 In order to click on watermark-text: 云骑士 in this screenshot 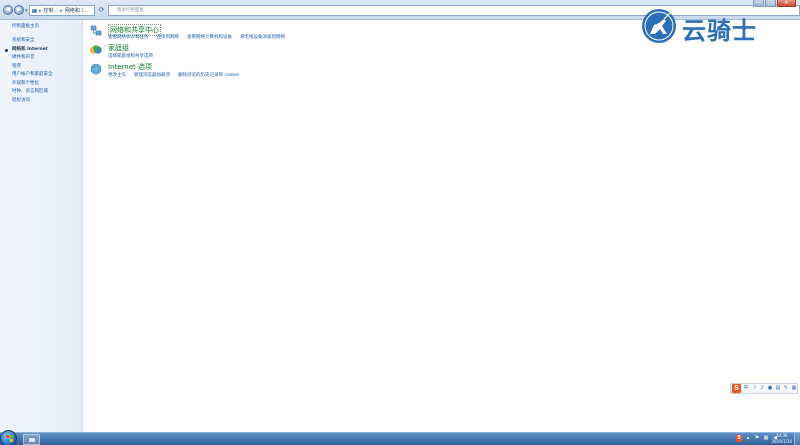, I will do `click(719, 31)`.